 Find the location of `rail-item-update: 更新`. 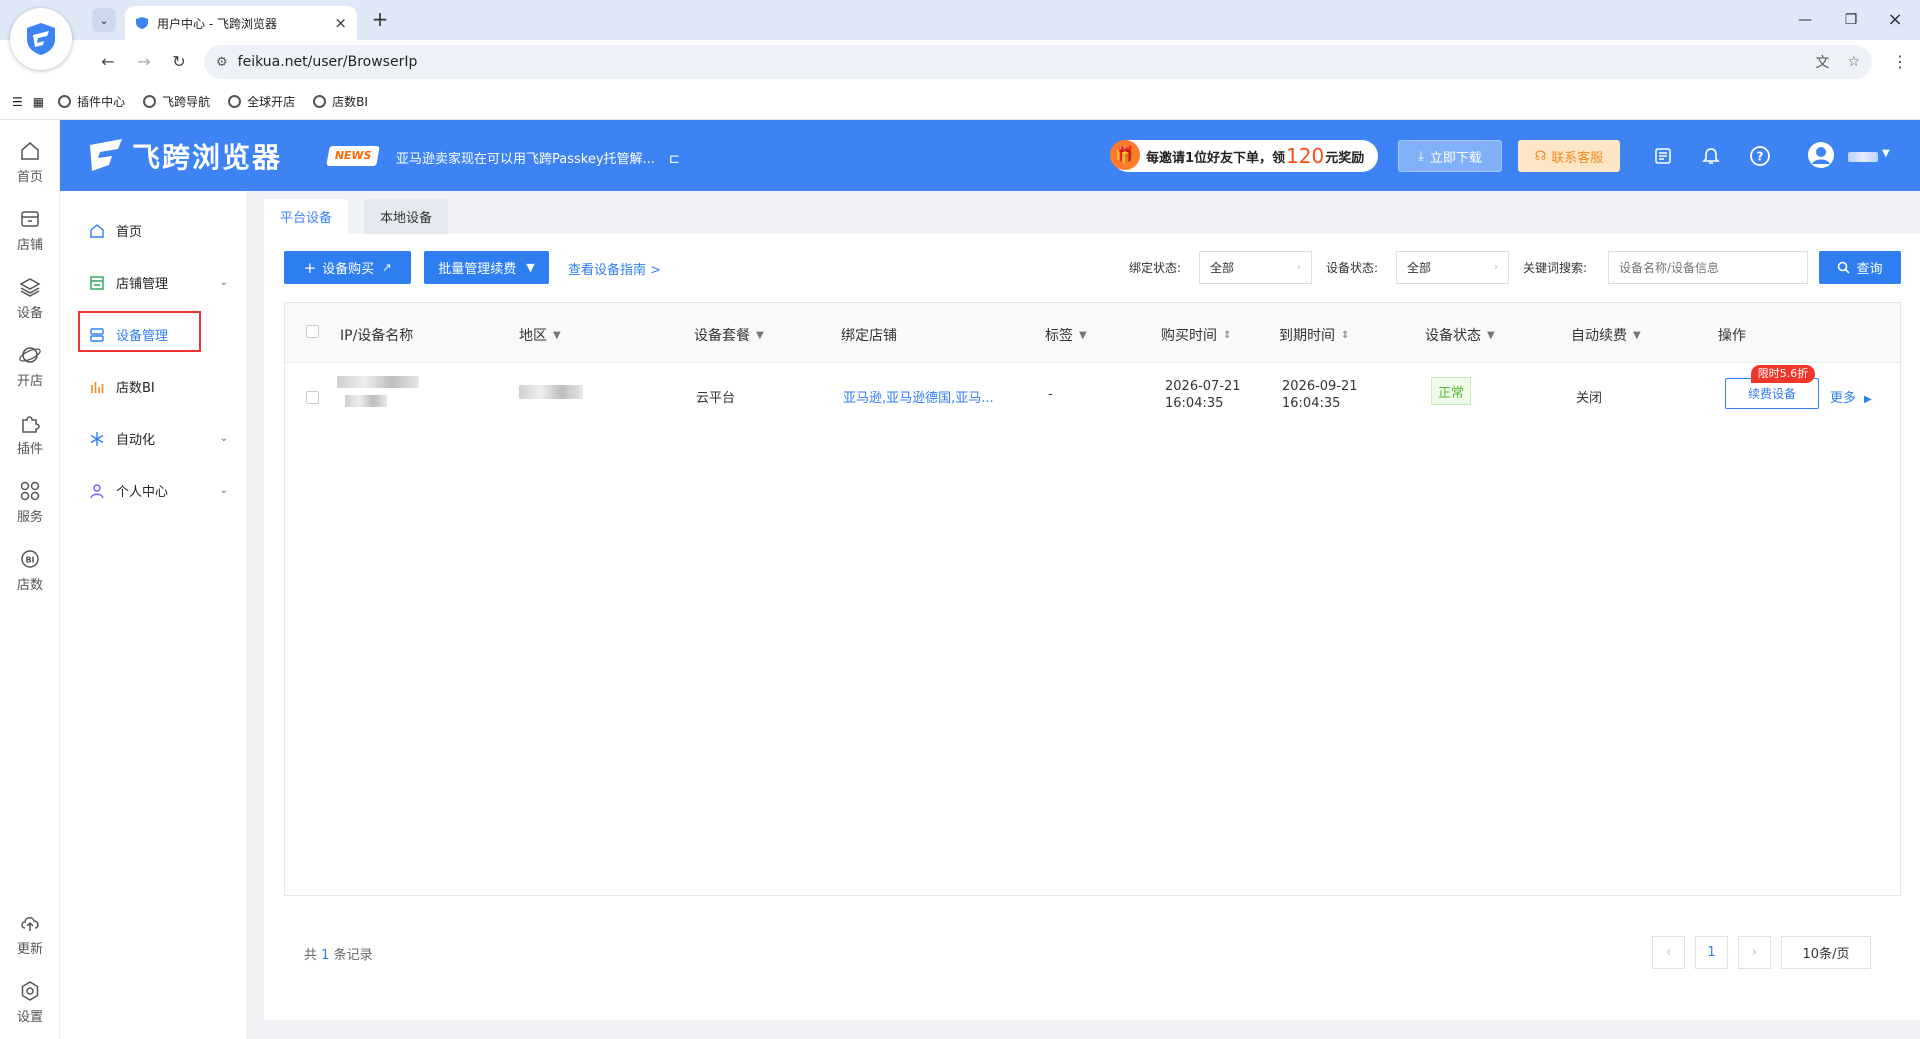

rail-item-update: 更新 is located at coordinates (30, 934).